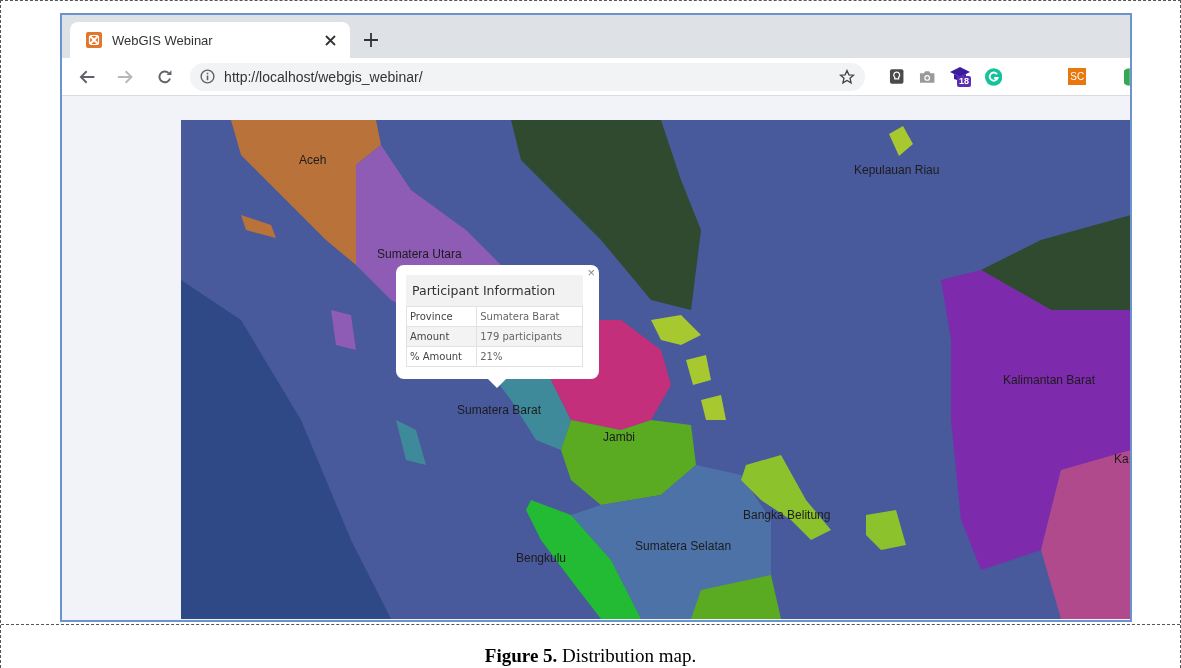  What do you see at coordinates (897, 170) in the screenshot?
I see `map-label: Kepulauan Riau` at bounding box center [897, 170].